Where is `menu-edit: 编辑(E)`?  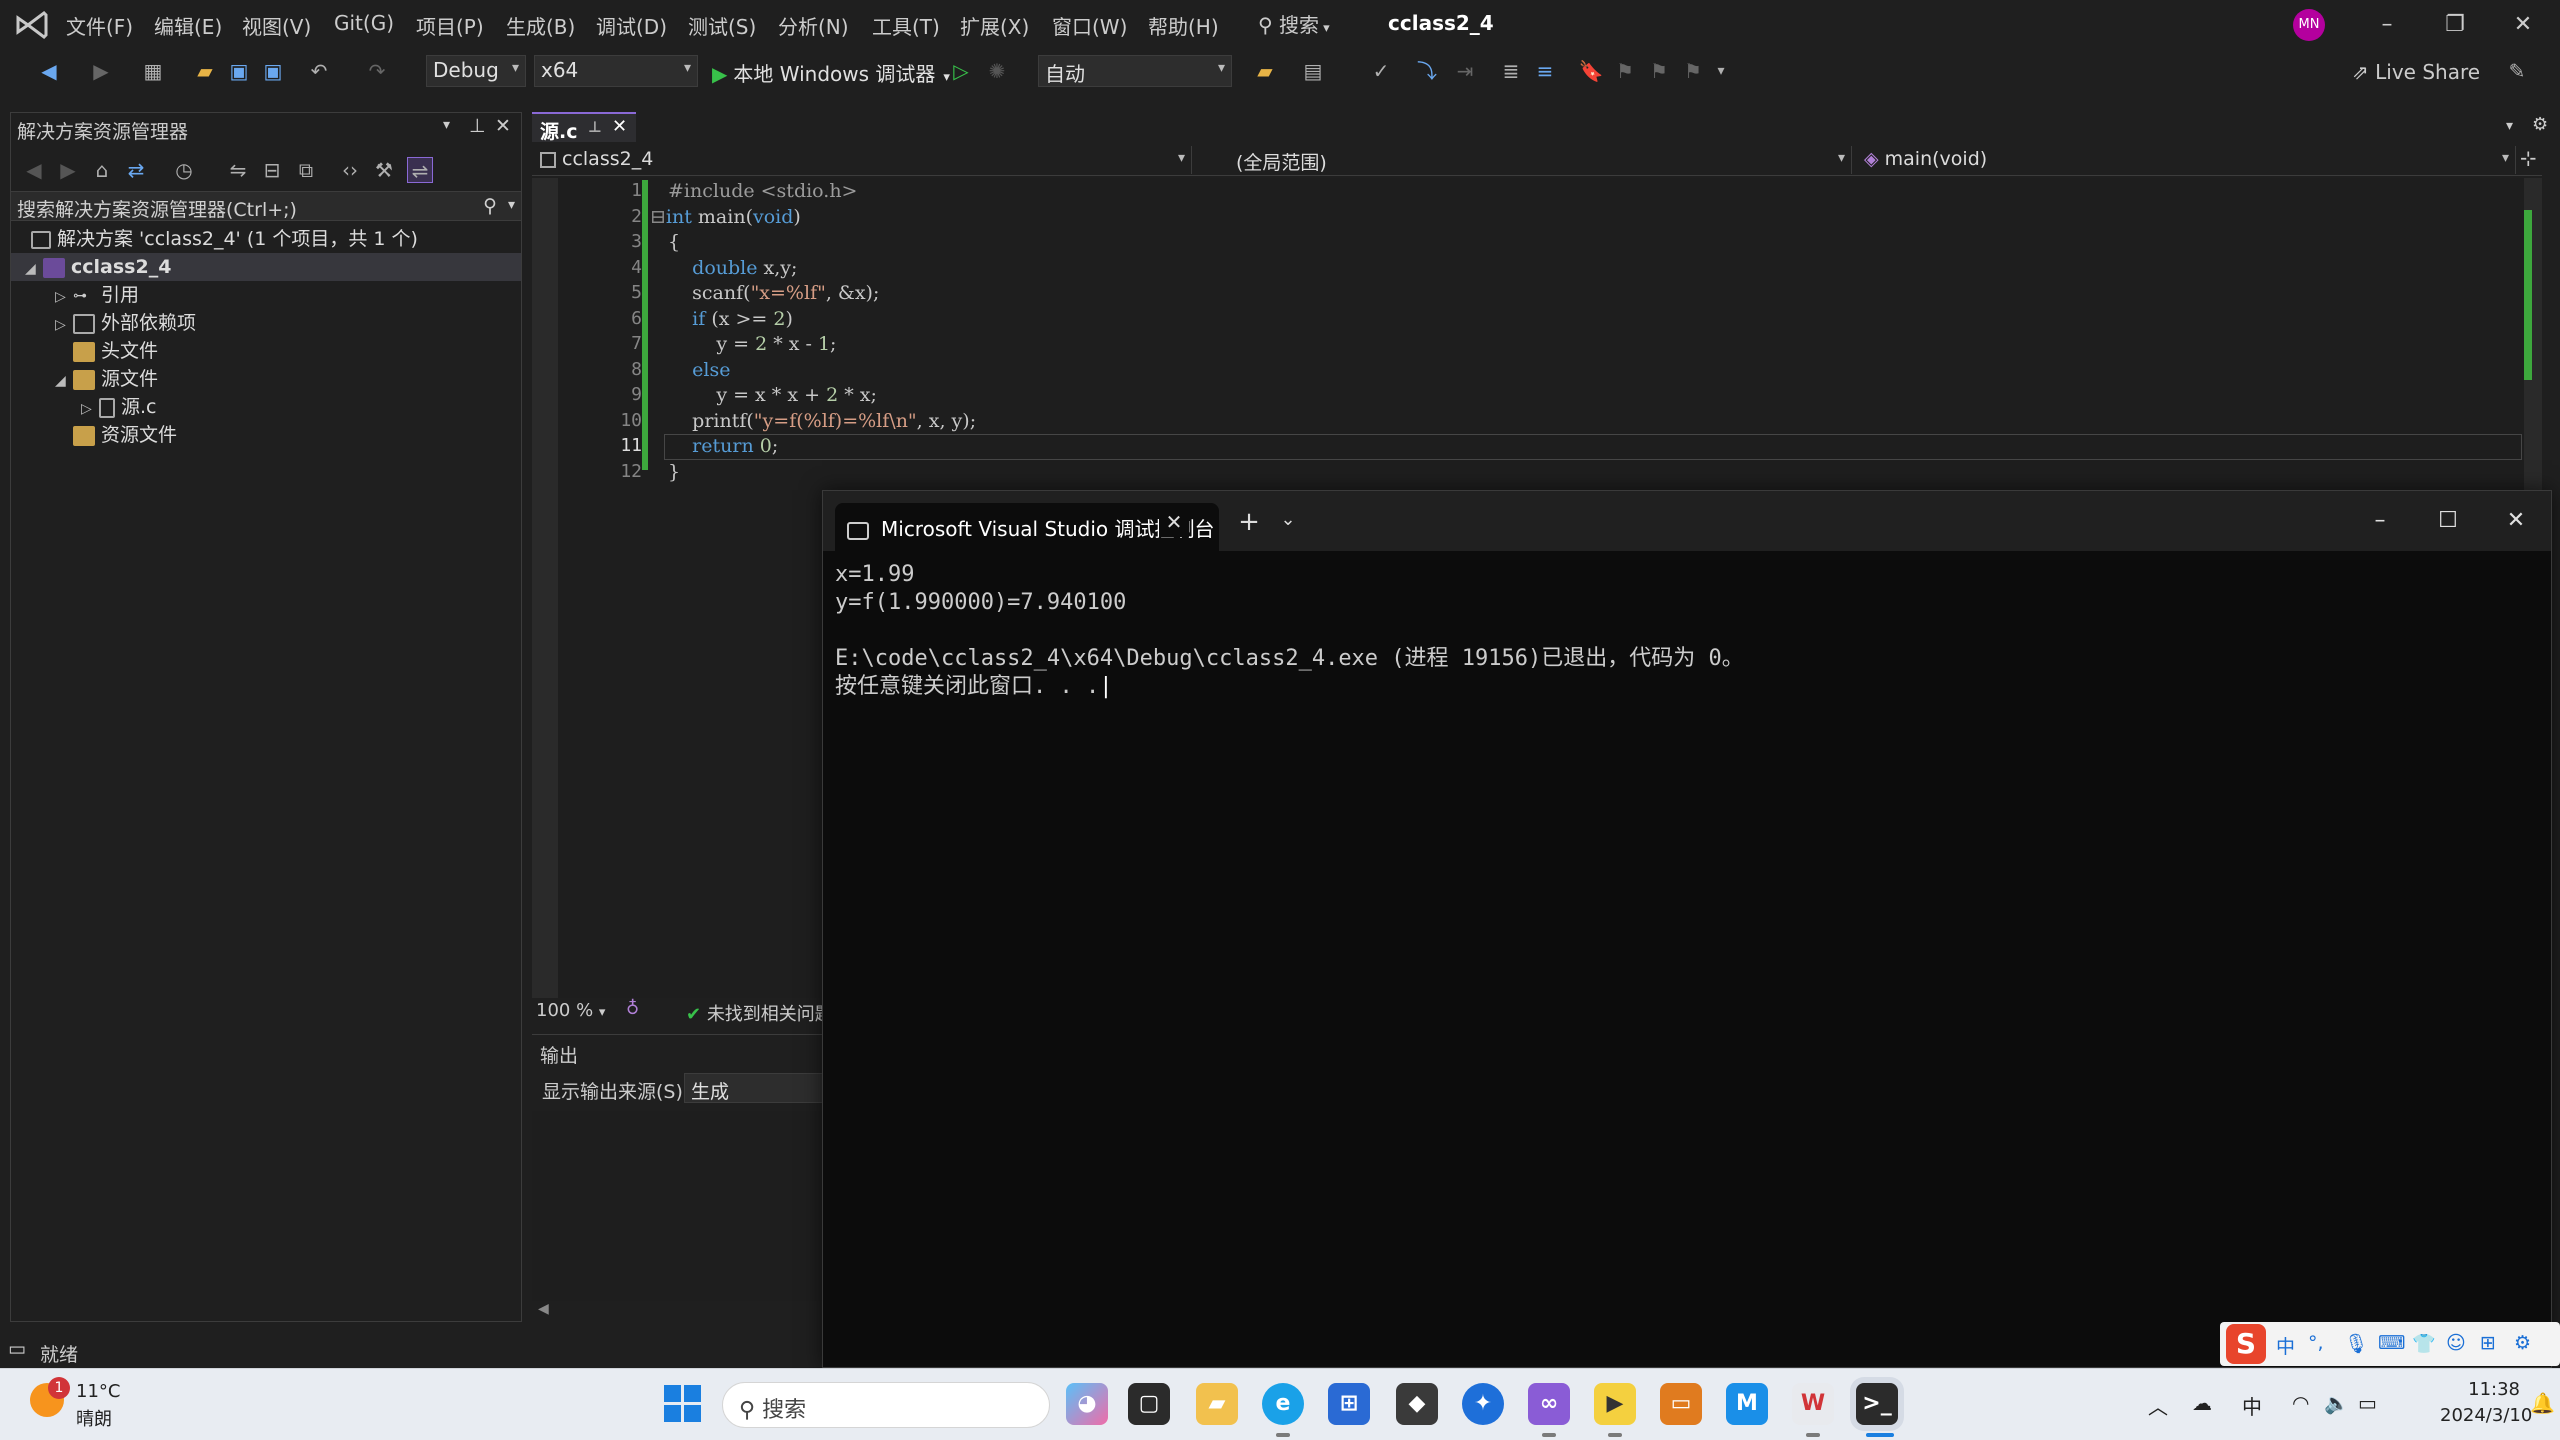
menu-edit: 编辑(E) is located at coordinates (188, 25).